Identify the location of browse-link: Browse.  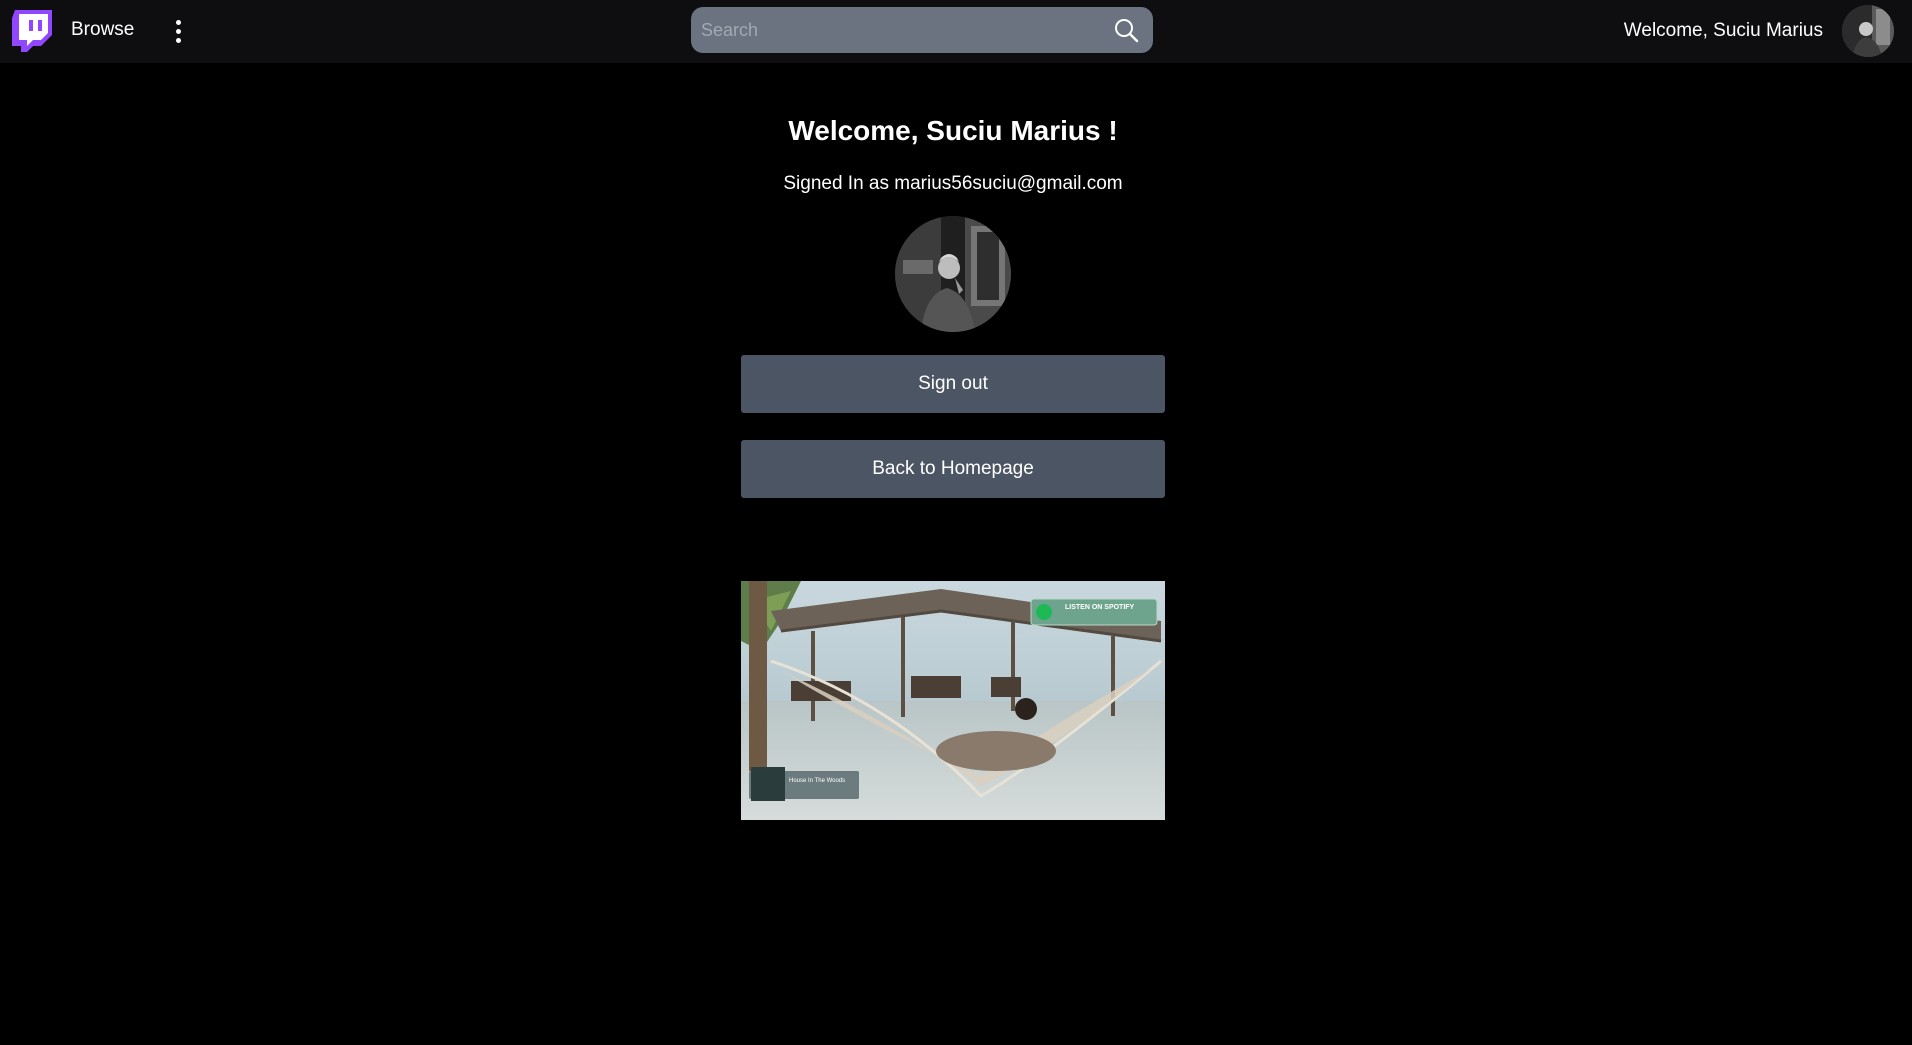
(102, 30).